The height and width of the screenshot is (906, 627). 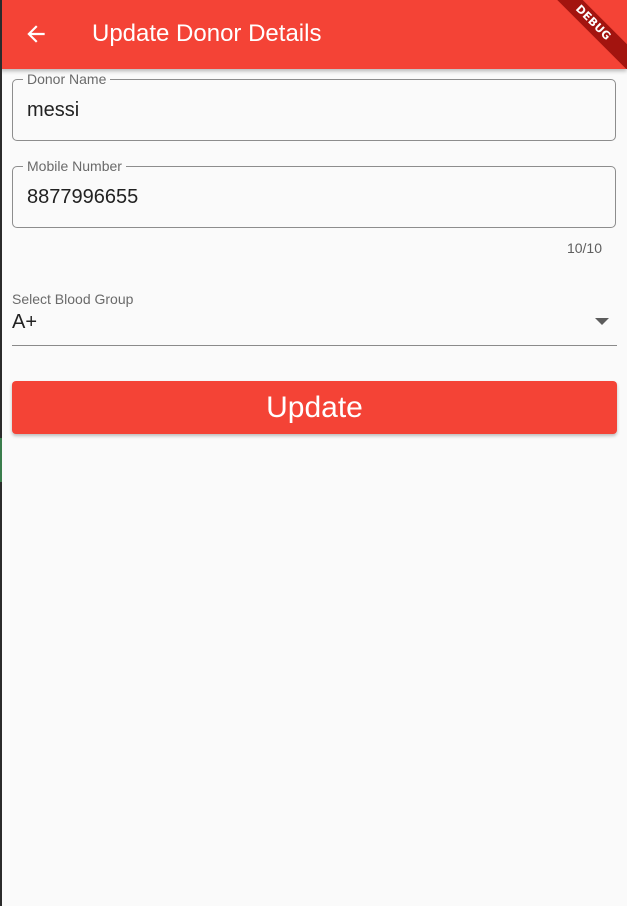 I want to click on donor-name-label: Donor Name, so click(x=67, y=79).